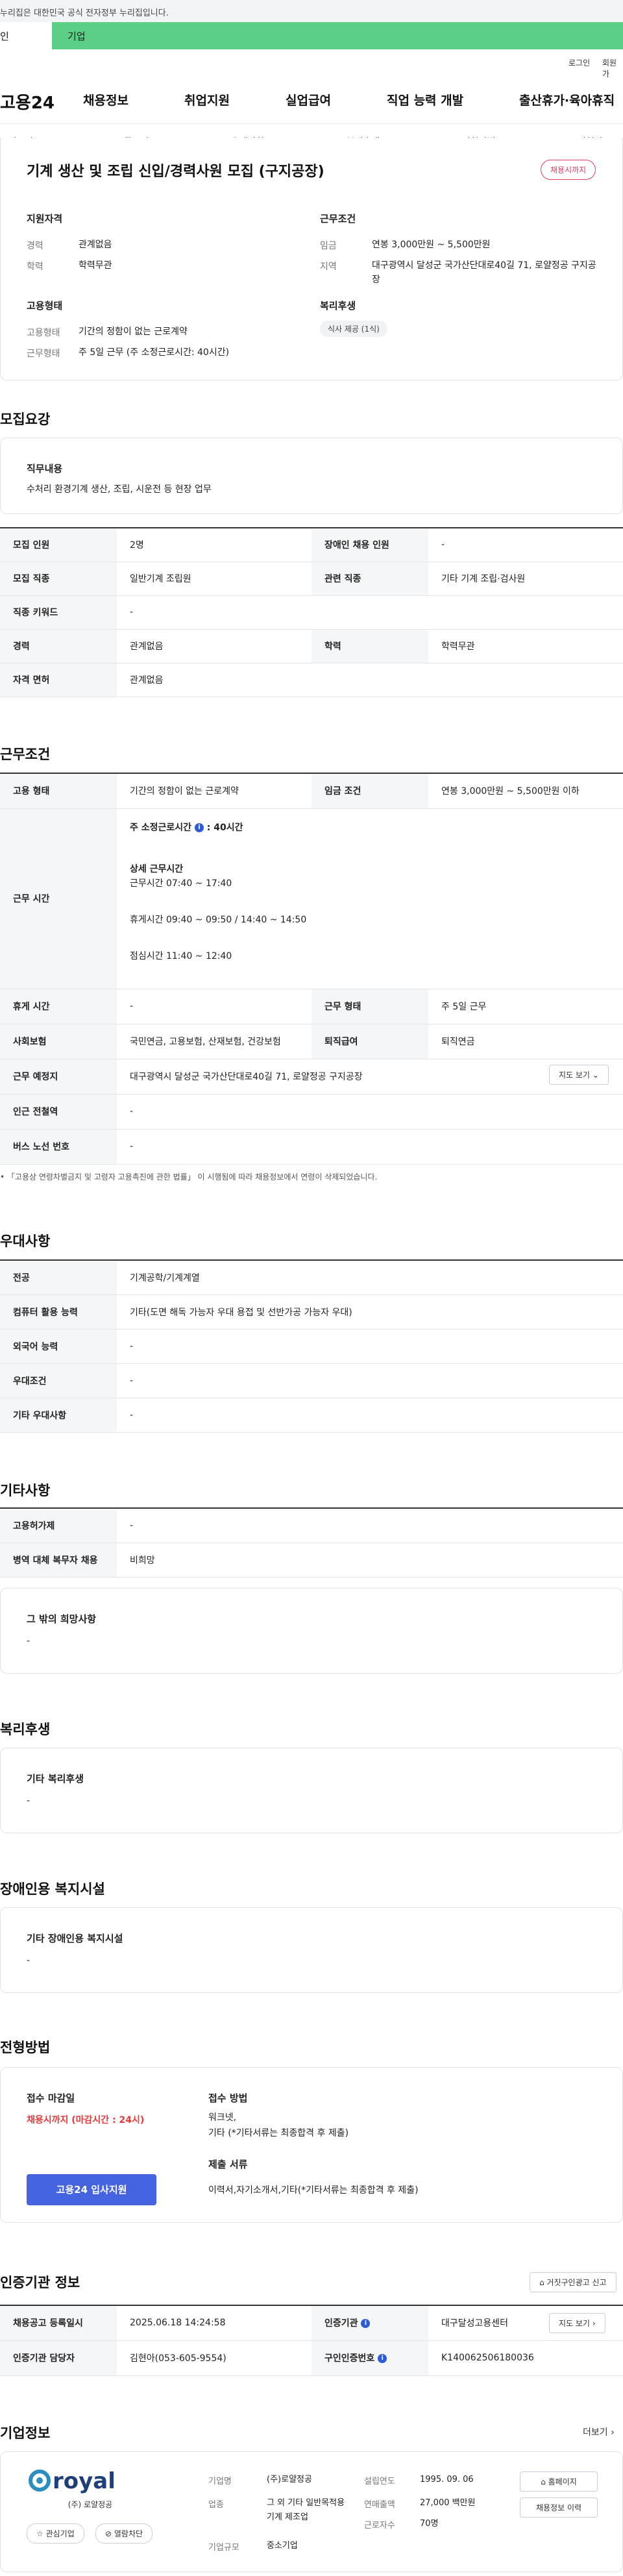  I want to click on other-wish-value: -, so click(29, 1641).